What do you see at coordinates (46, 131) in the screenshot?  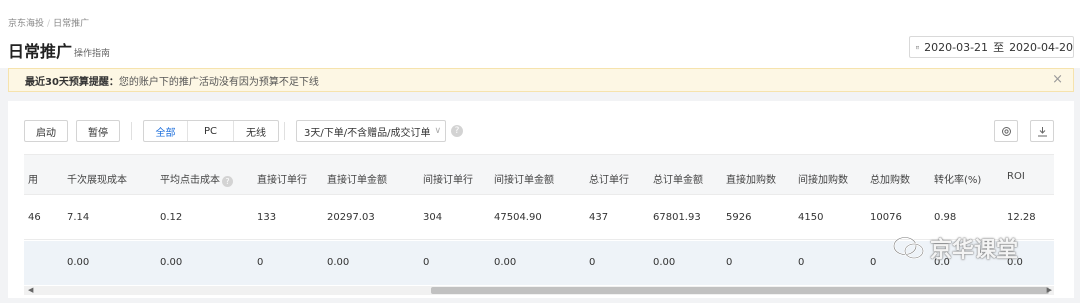 I see `start-button: 启动` at bounding box center [46, 131].